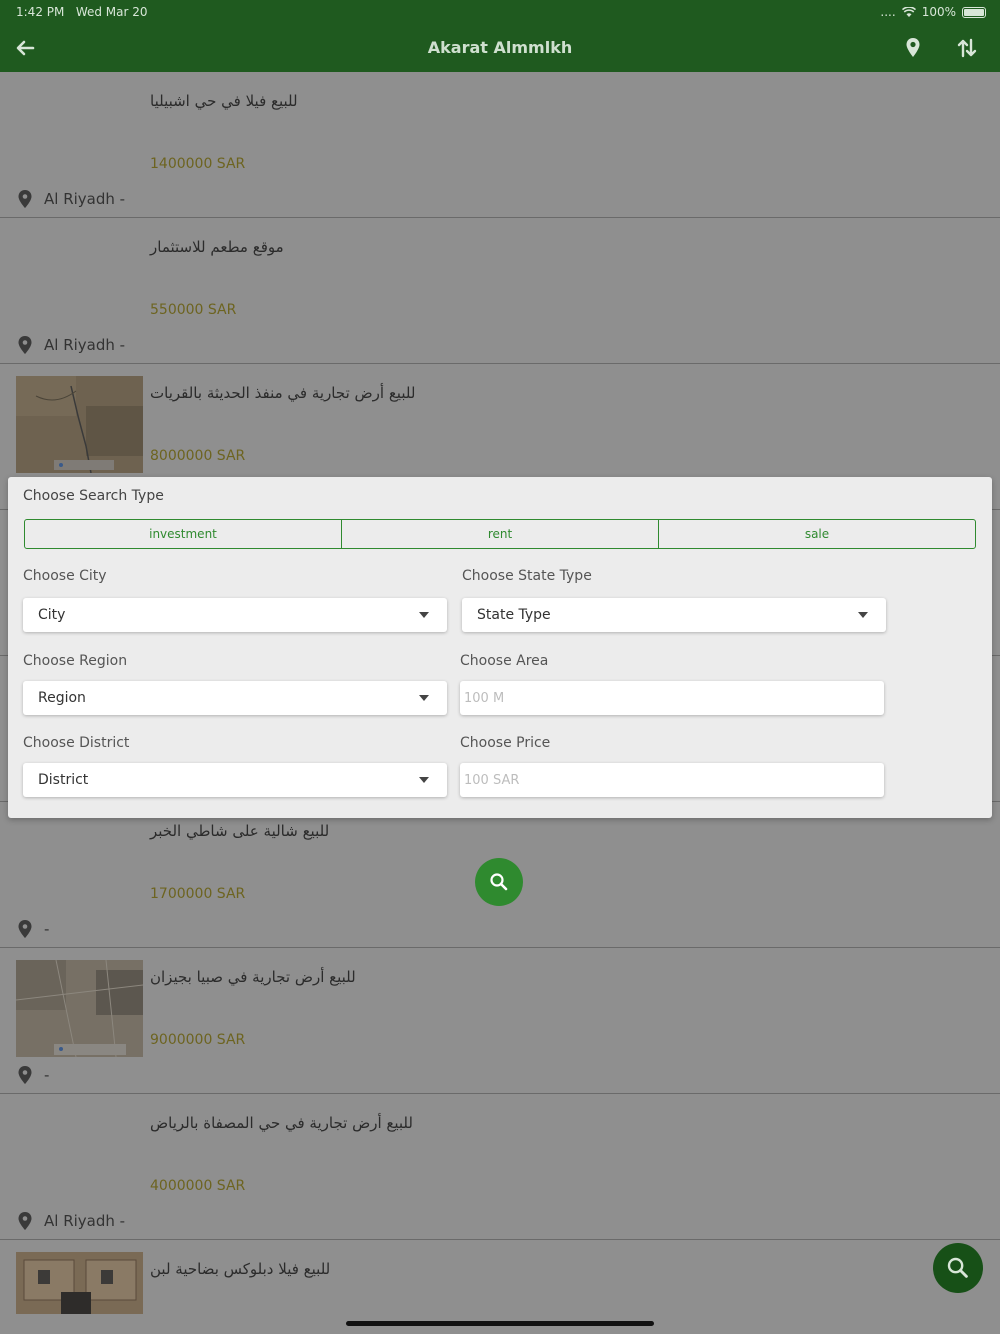 The height and width of the screenshot is (1334, 1000). I want to click on listing-title: للبيع فيلا دبلوكس بضاحية لبن, so click(240, 1269).